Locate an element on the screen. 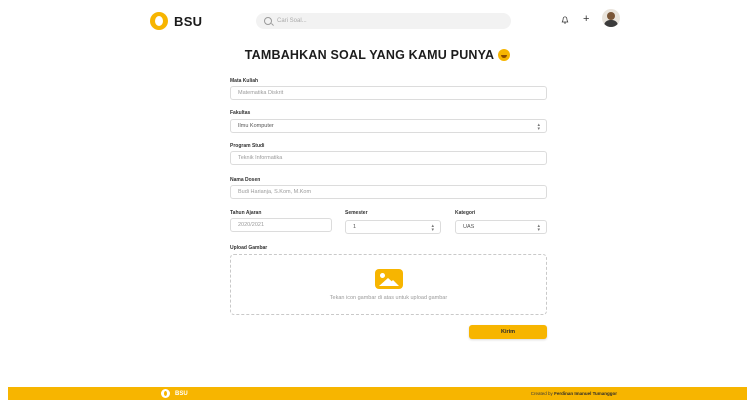  fakultas-label: Fakultas is located at coordinates (240, 113).